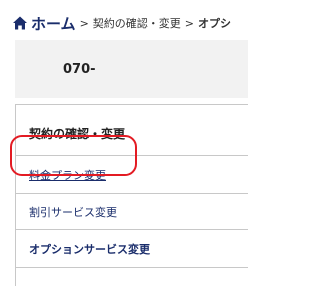 This screenshot has width=320, height=286. I want to click on menu-title: 契約の確認・変更, so click(132, 130).